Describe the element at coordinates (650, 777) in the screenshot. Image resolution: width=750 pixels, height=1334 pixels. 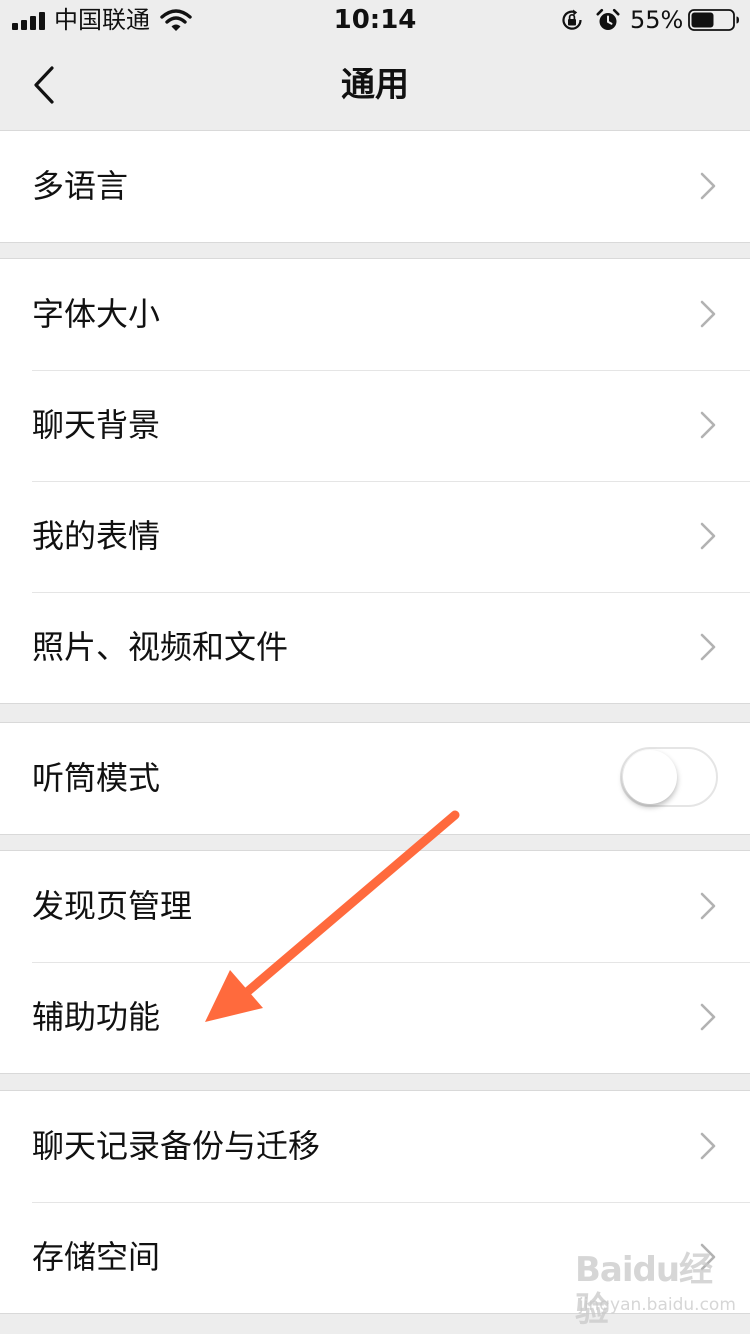
I see `toggle-knob` at that location.